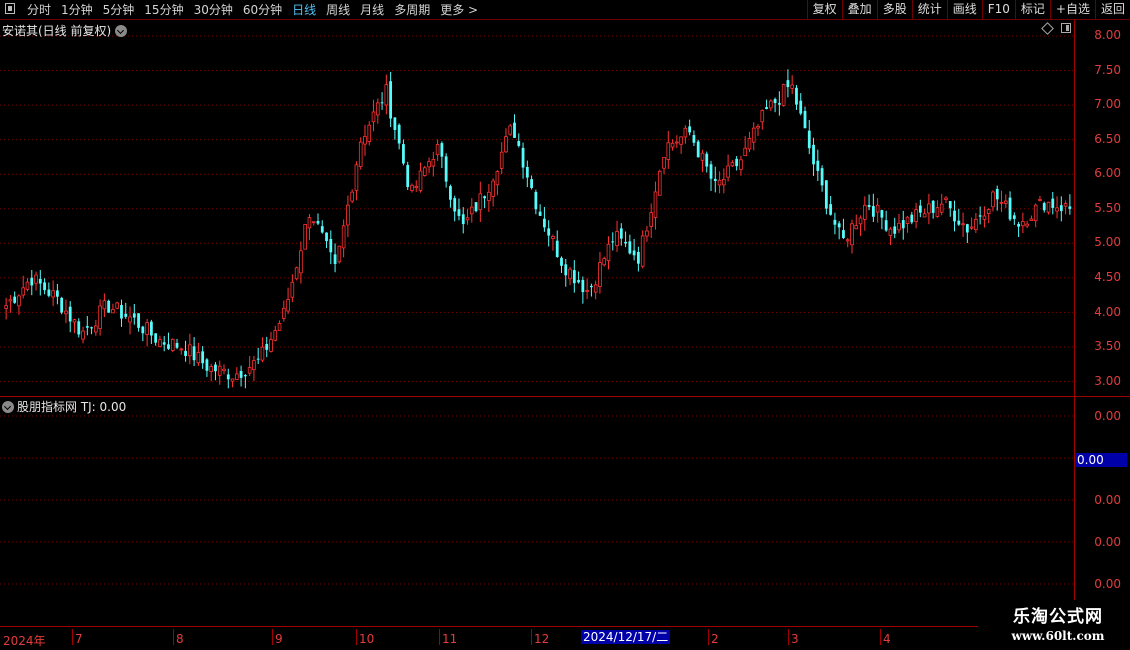 This screenshot has width=1130, height=650. I want to click on tab-60min: 60分钟, so click(262, 9).